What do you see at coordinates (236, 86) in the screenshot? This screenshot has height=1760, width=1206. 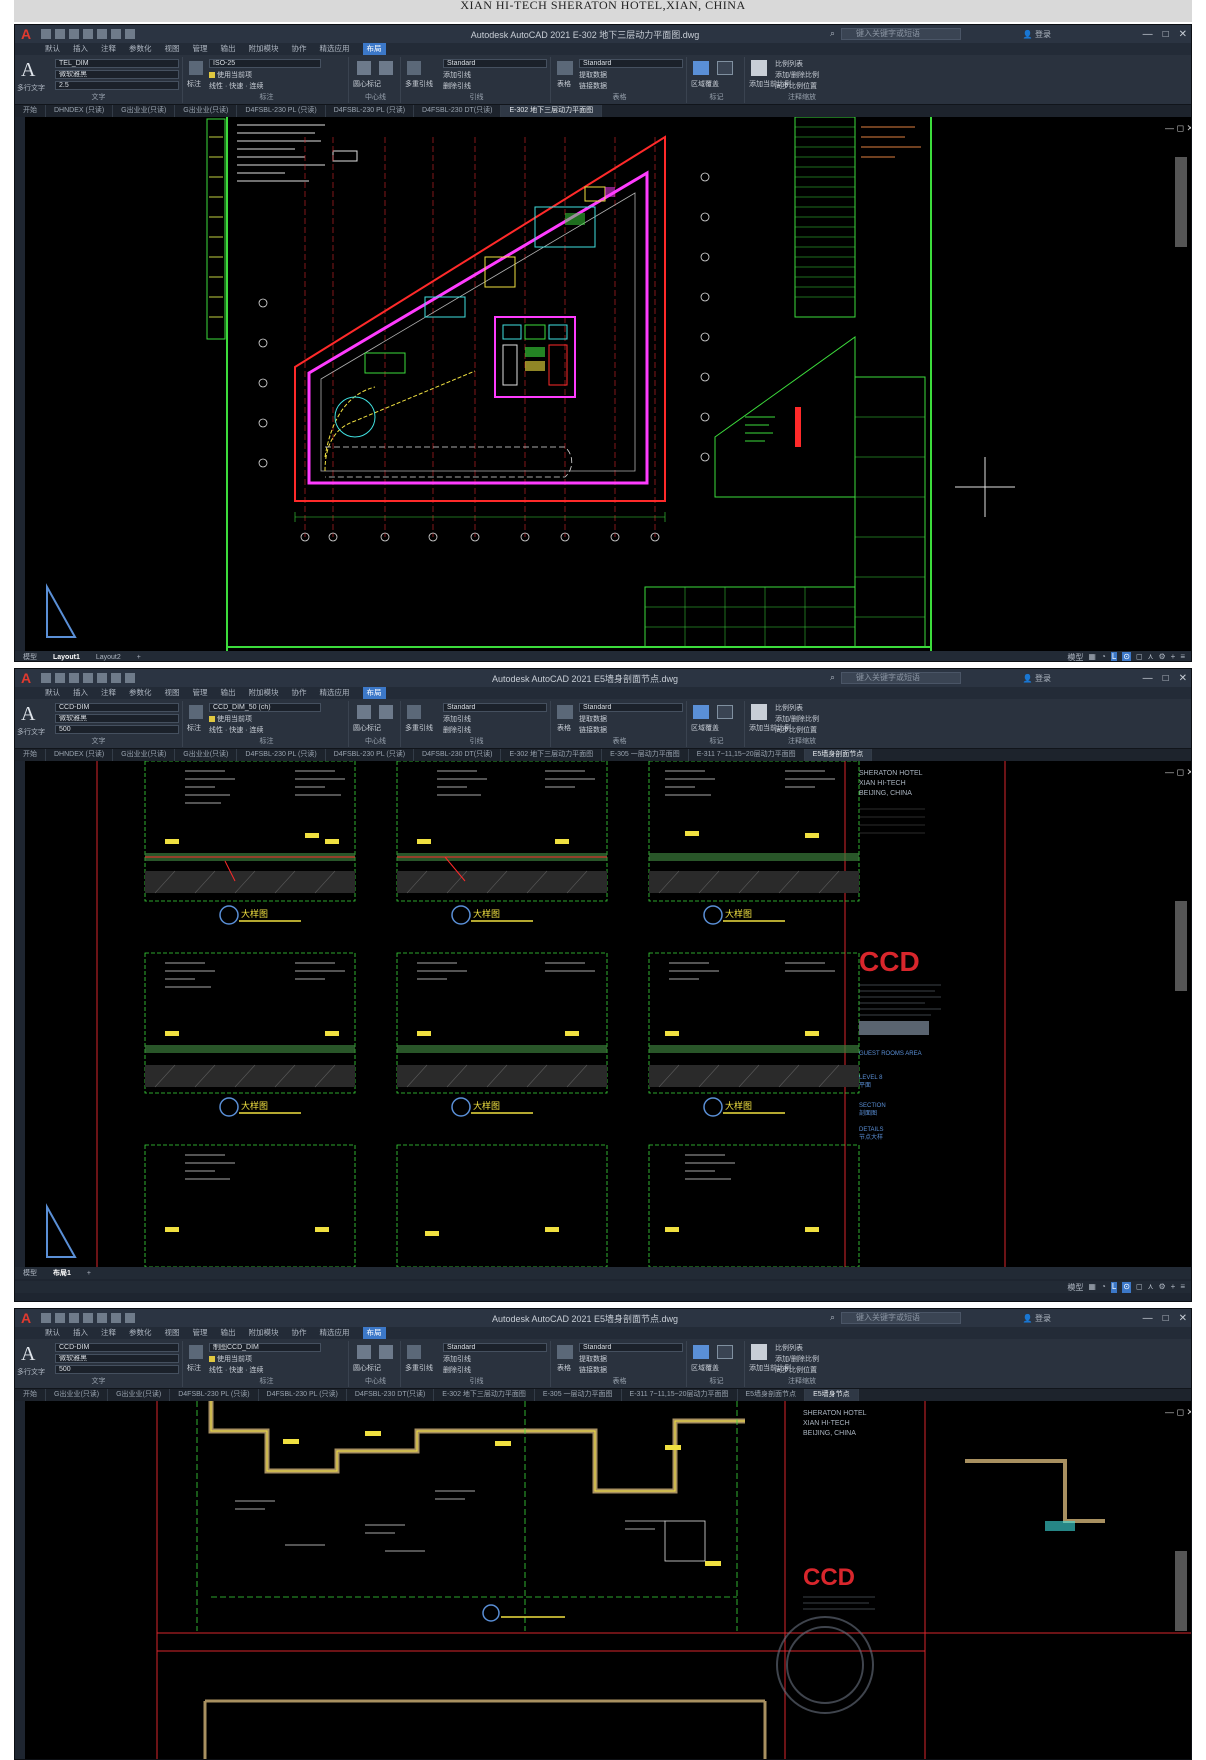 I see `linear-dim-button: 线性 · 快速 · 连续` at bounding box center [236, 86].